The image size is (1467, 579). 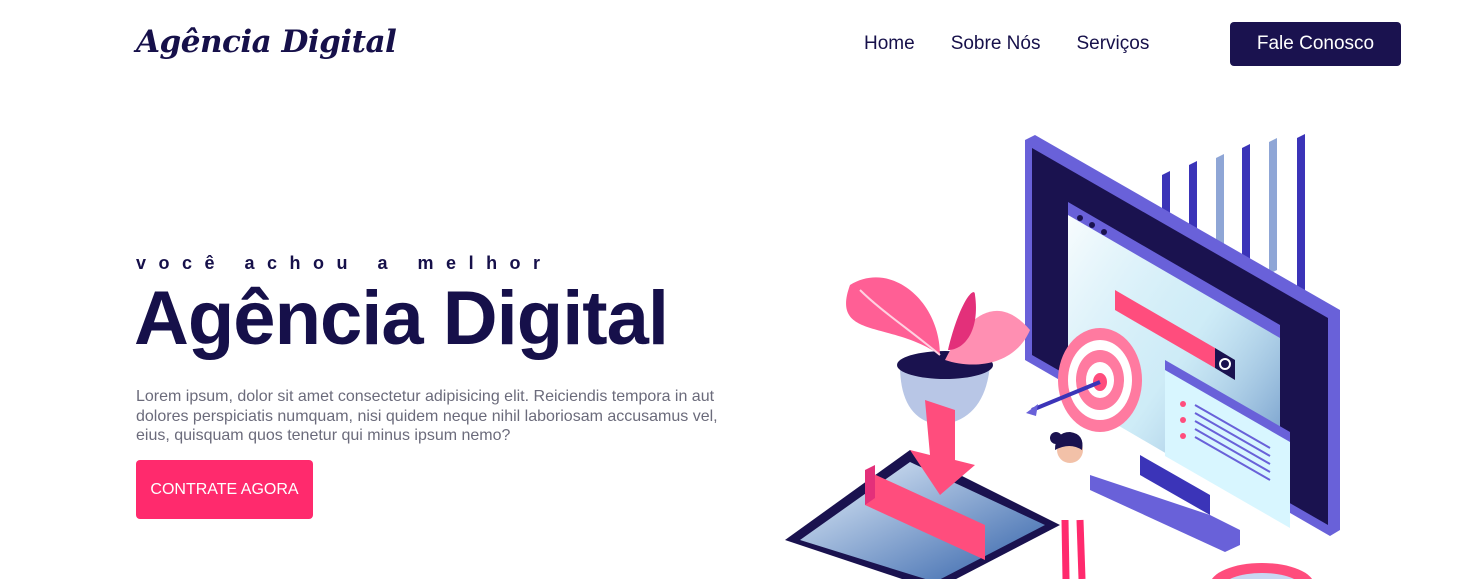 What do you see at coordinates (889, 44) in the screenshot?
I see `nav-link-home: Home` at bounding box center [889, 44].